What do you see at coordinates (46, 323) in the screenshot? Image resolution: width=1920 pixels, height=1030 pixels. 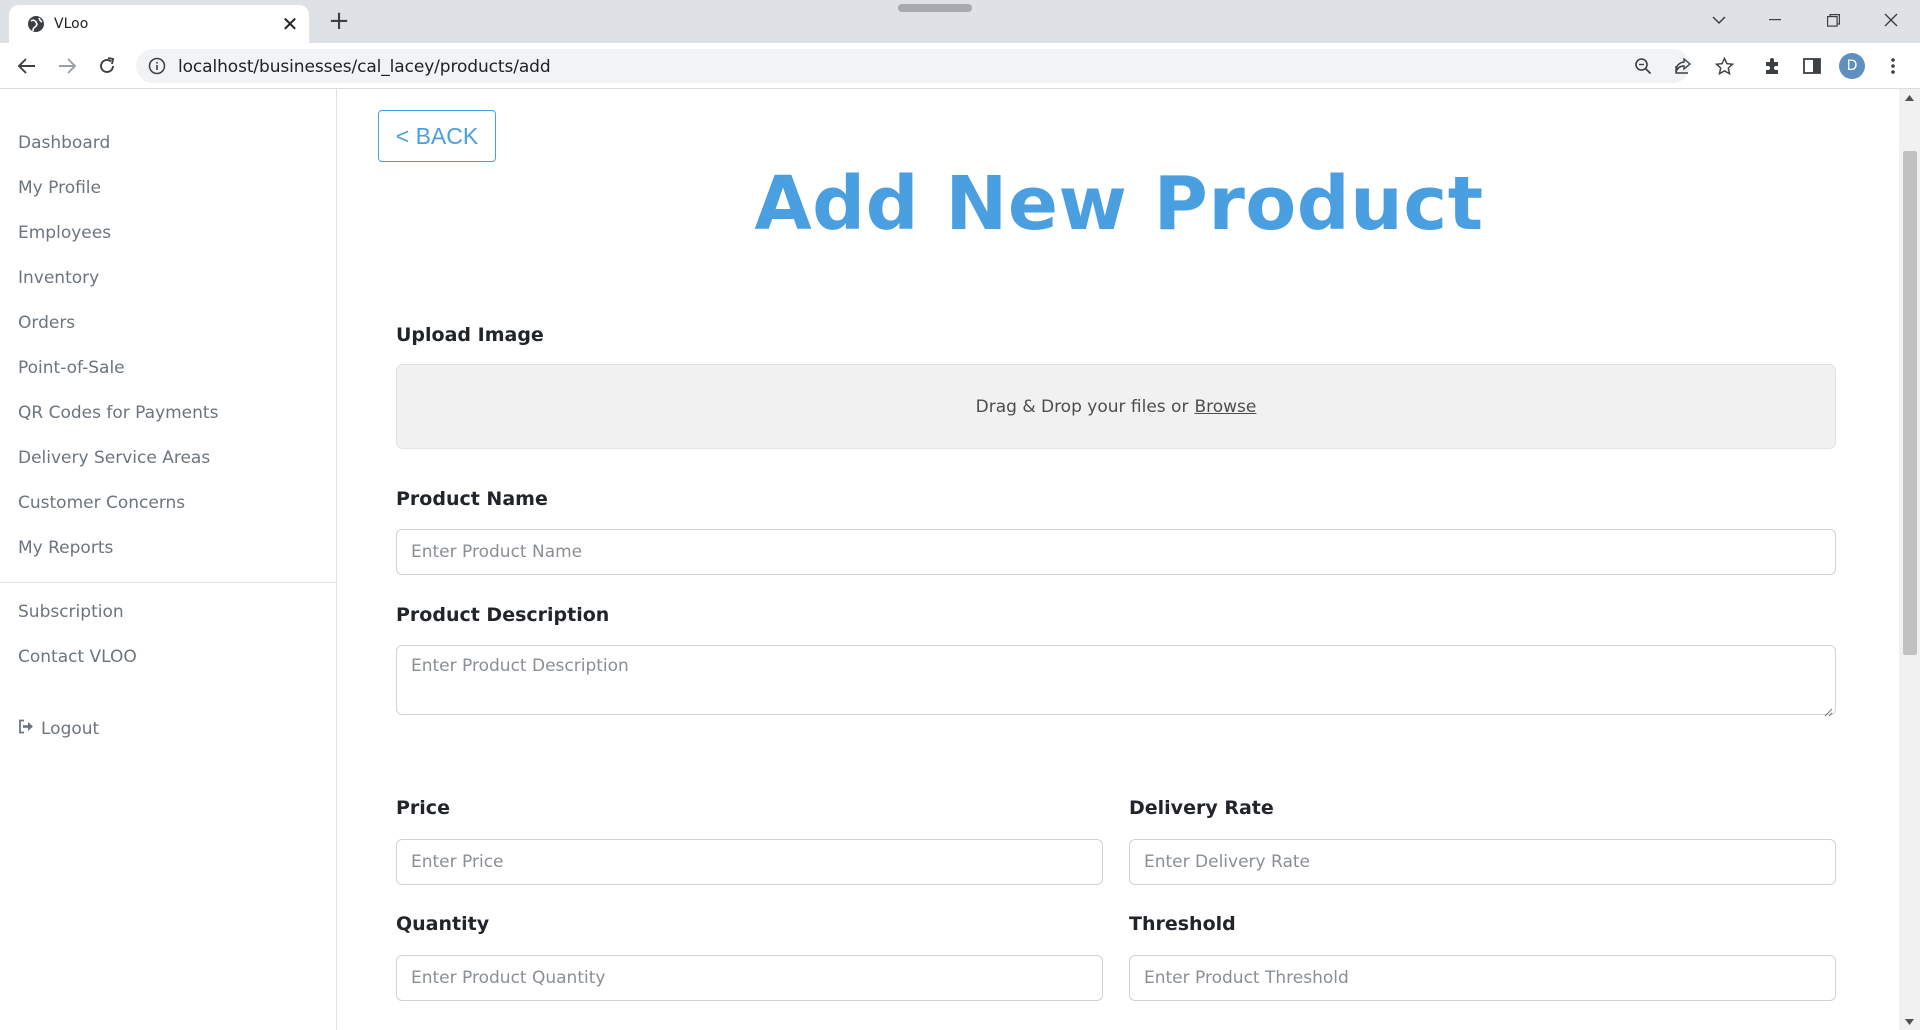 I see `sidebar-item-orders: Orders` at bounding box center [46, 323].